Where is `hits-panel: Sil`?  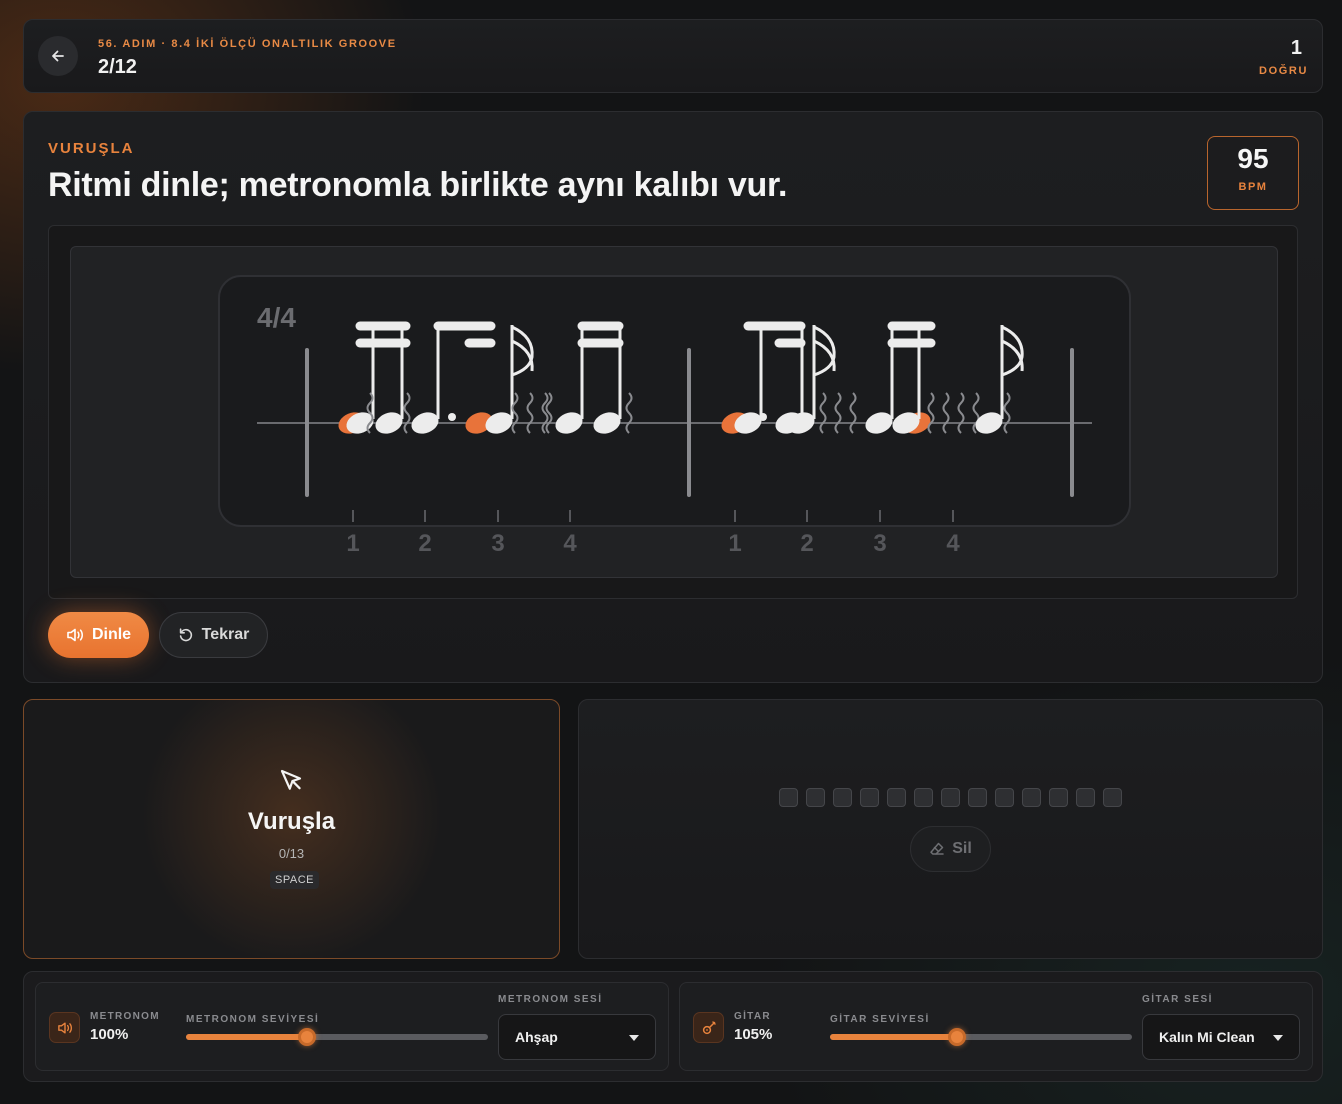
hits-panel: Sil is located at coordinates (950, 829).